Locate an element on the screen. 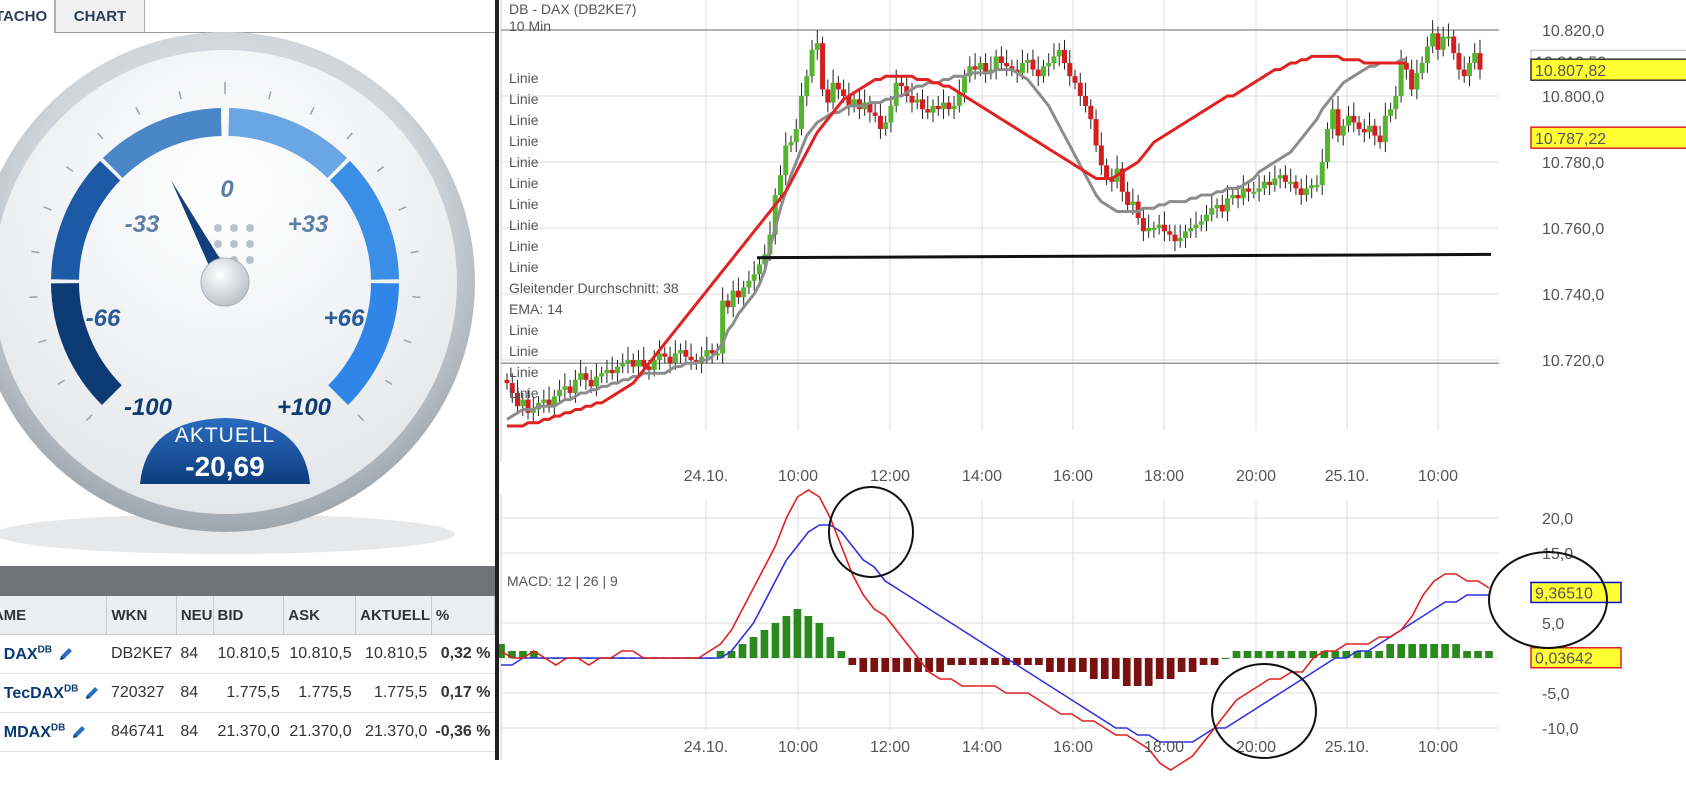  price-x-tick: 16:00 is located at coordinates (1073, 476).